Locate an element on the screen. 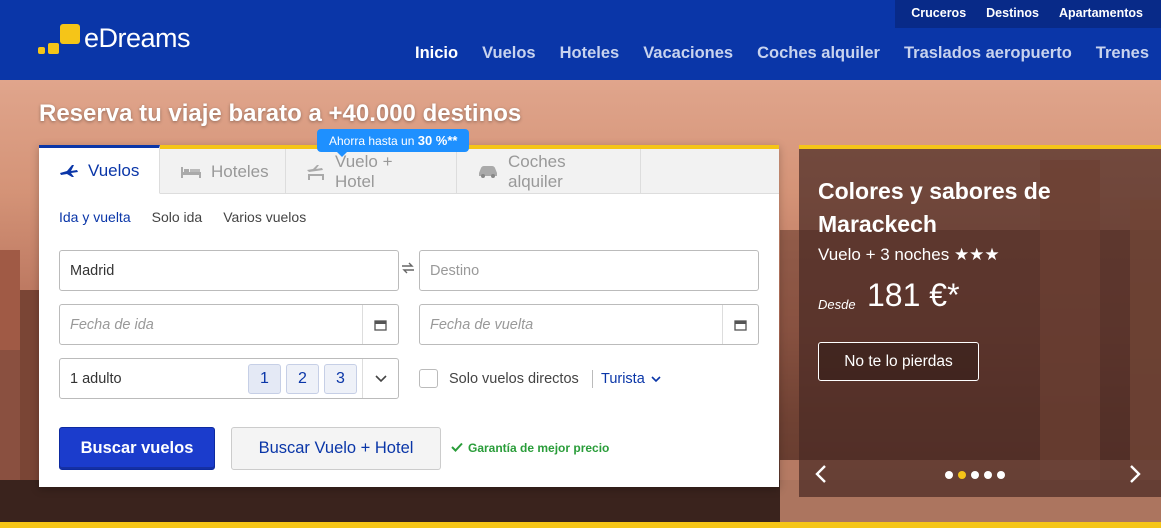 Image resolution: width=1161 pixels, height=528 pixels. depart-placeholder: Fecha de ida is located at coordinates (112, 324).